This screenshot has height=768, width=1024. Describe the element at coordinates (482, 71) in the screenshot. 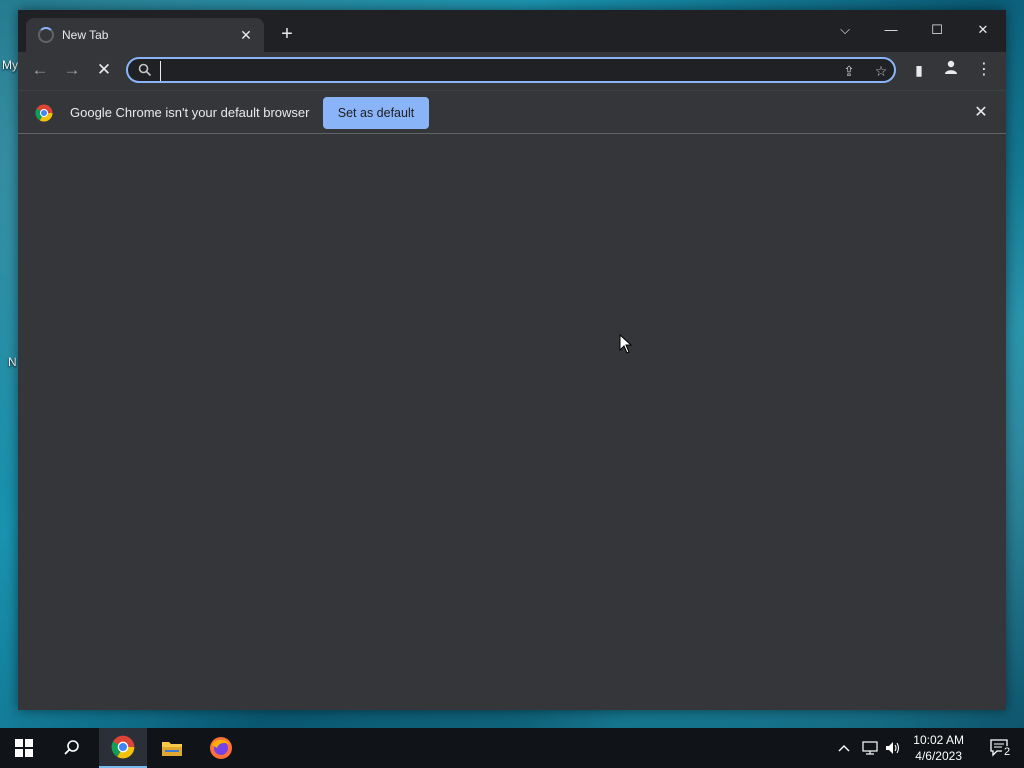

I see `address-input` at that location.